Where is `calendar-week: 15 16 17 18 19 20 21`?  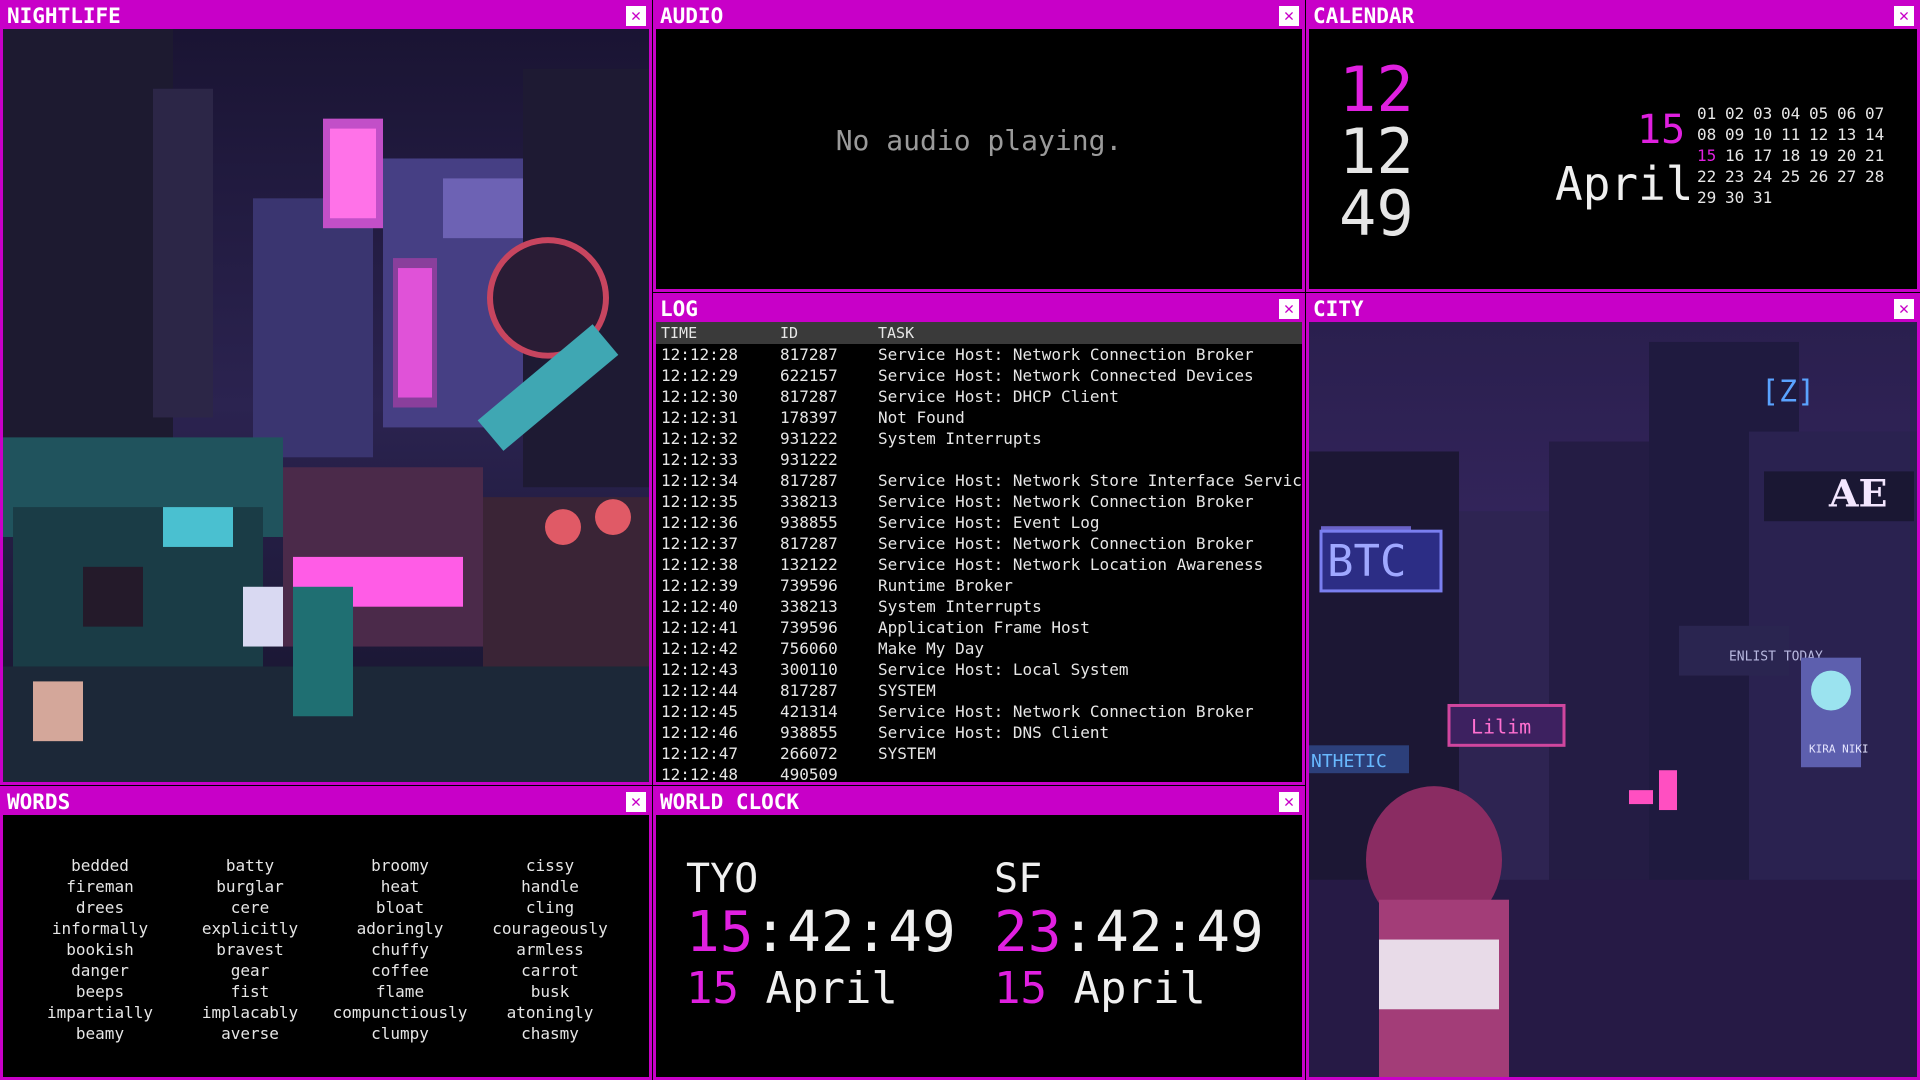 calendar-week: 15 16 17 18 19 20 21 is located at coordinates (1795, 155).